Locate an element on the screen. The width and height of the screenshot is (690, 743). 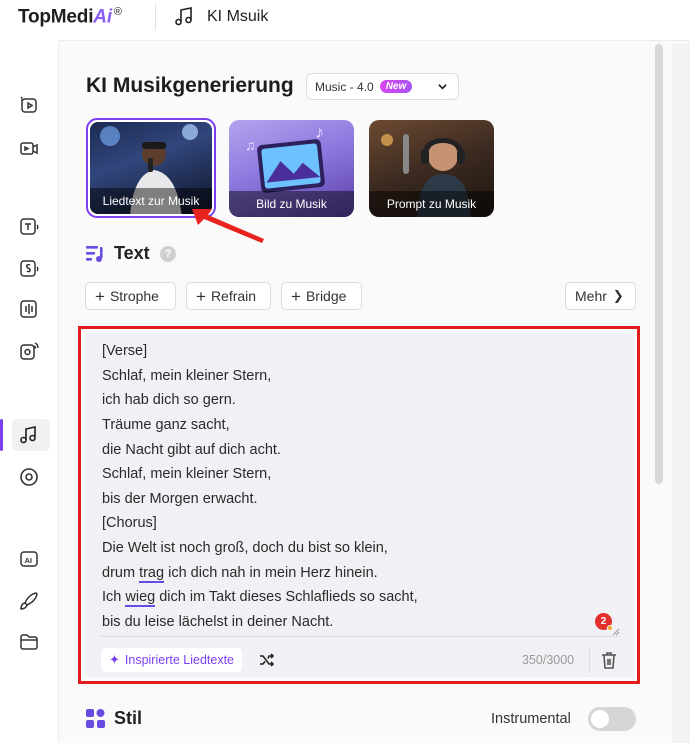
mode-card-image-to-music: ♪ ♫ Bild zu Musik is located at coordinates (291, 168).